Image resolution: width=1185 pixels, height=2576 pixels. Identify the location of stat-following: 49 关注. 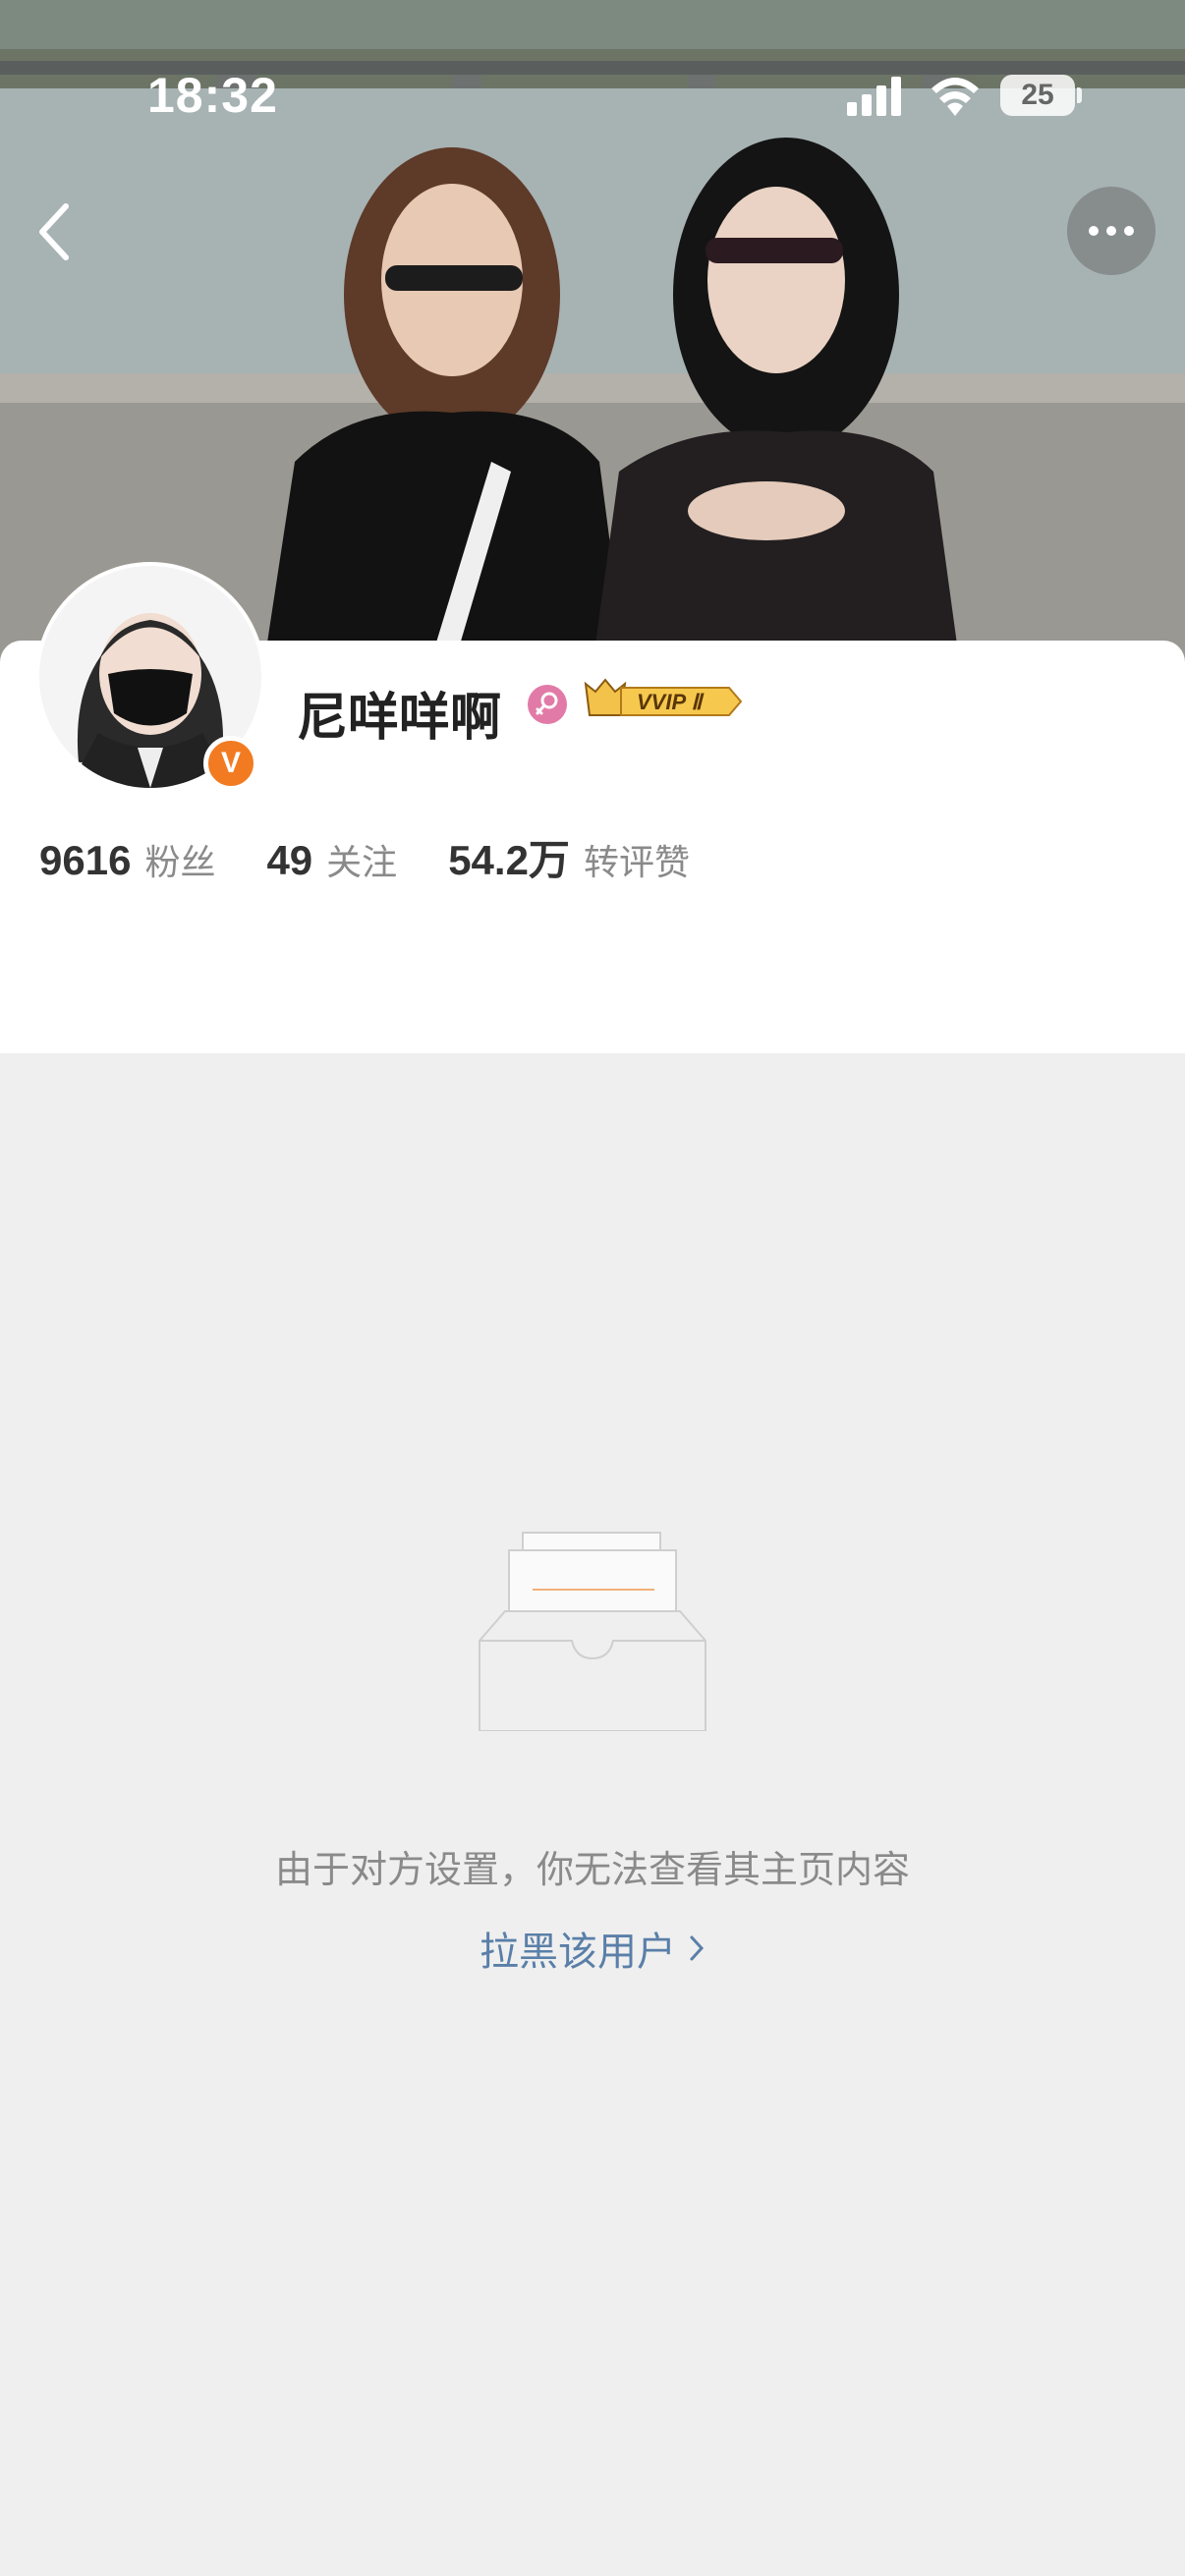
(332, 859).